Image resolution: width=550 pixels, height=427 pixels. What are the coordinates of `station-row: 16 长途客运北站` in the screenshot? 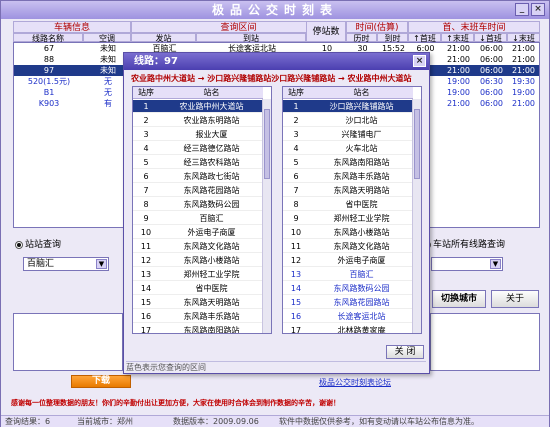 It's located at (348, 316).